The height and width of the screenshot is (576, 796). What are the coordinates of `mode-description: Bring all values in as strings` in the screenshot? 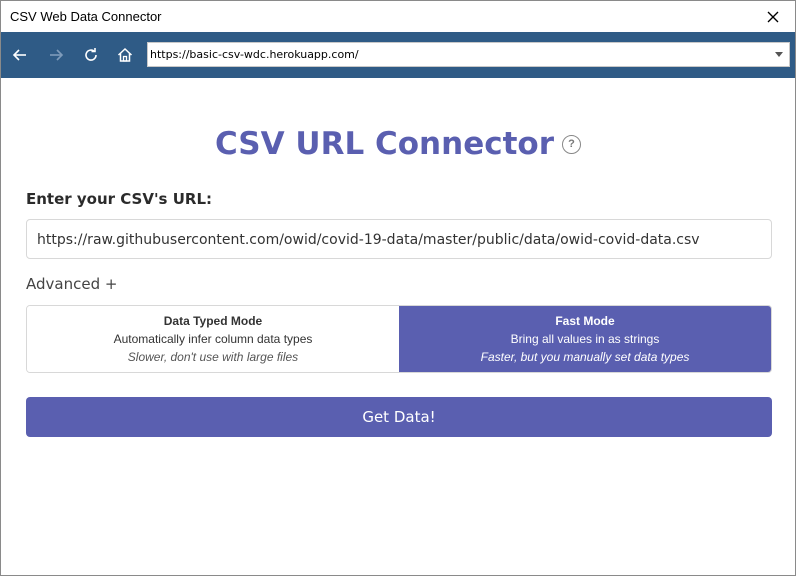 It's located at (585, 339).